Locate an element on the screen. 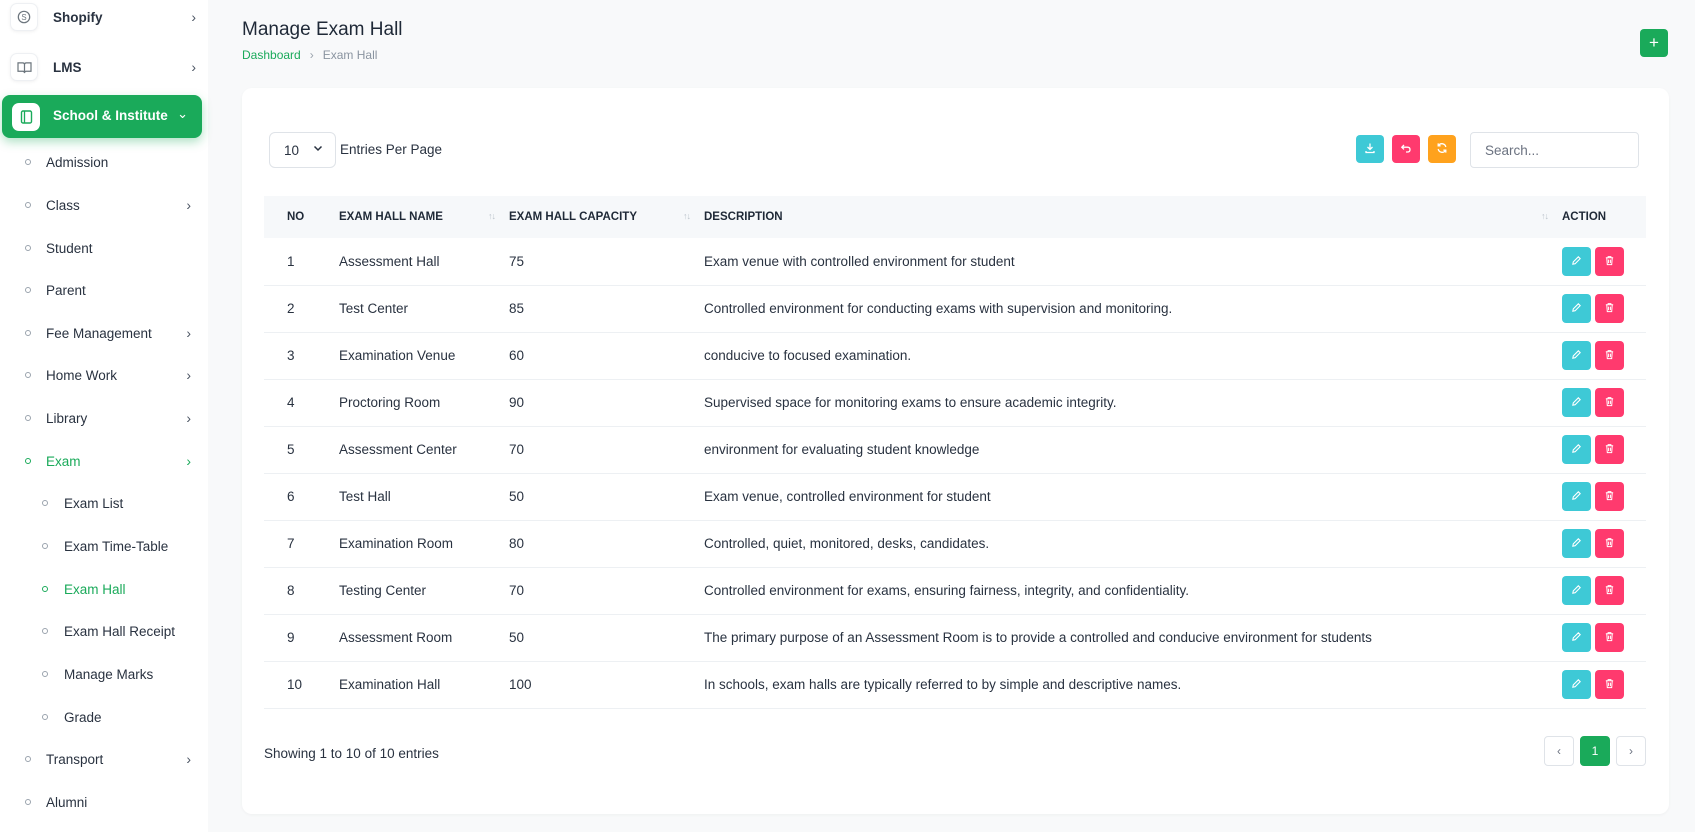  sidebar-item-label: Exam is located at coordinates (63, 461).